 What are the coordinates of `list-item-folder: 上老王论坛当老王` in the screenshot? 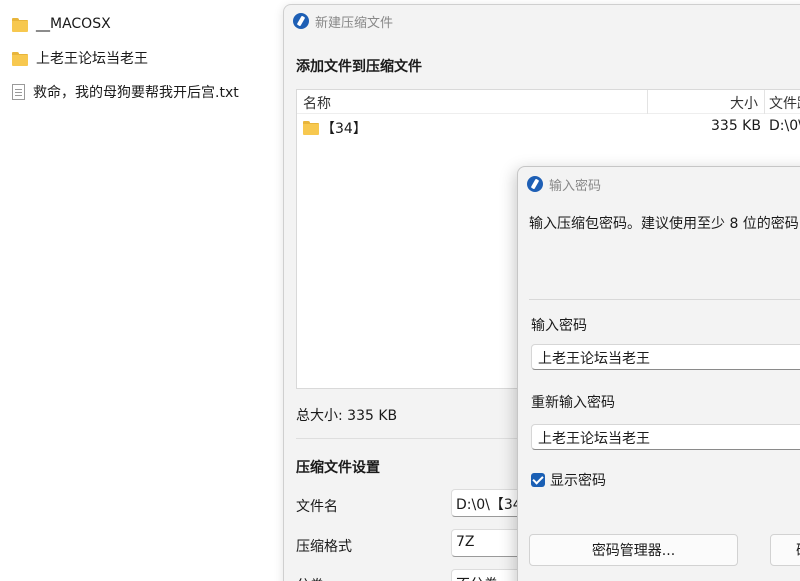 It's located at (80, 58).